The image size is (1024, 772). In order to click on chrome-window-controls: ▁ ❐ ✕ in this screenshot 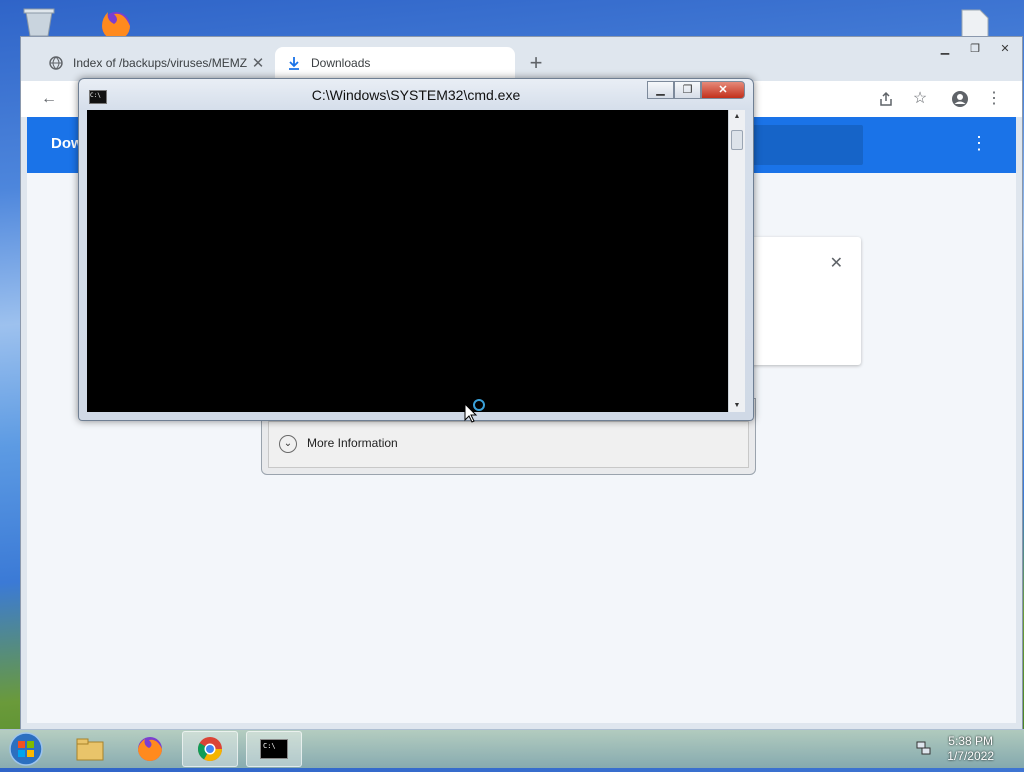, I will do `click(973, 49)`.